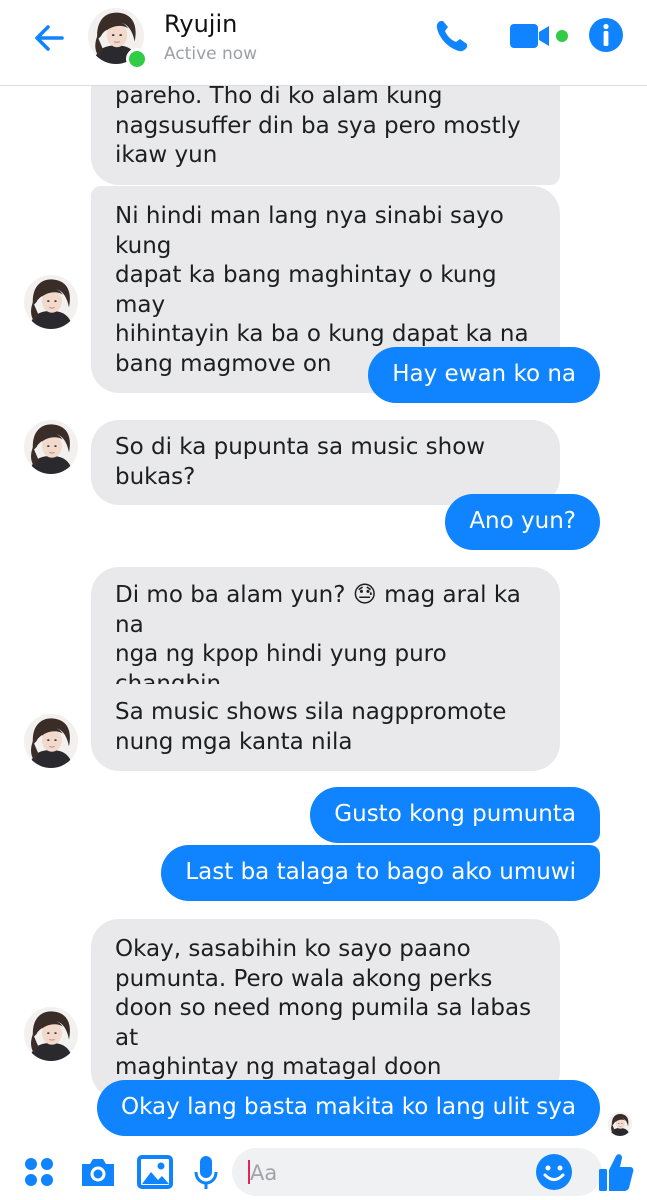 The image size is (647, 1200). Describe the element at coordinates (522, 522) in the screenshot. I see `message-bubble-sent: Ano yun?` at that location.